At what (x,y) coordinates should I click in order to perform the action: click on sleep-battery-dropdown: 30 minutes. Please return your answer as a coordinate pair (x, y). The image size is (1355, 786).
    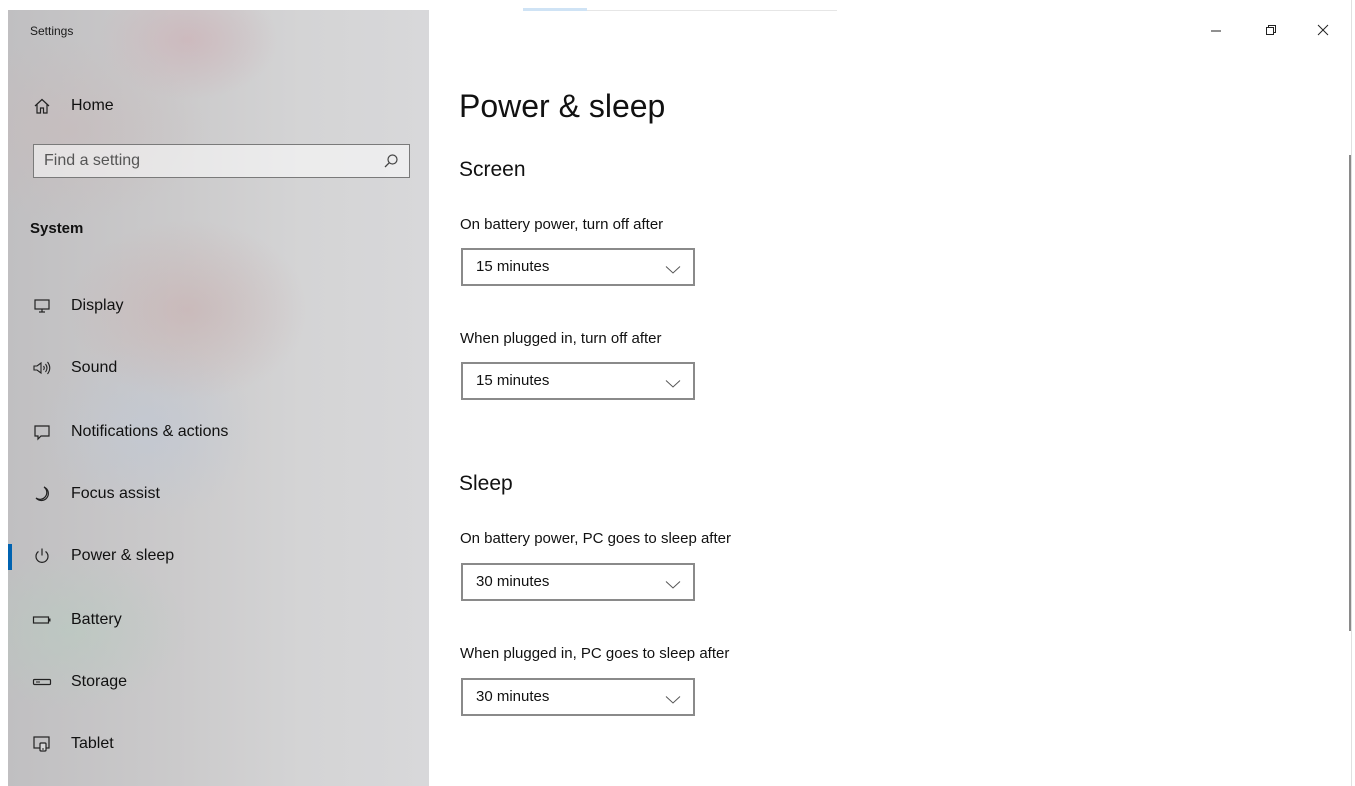
    Looking at the image, I should click on (578, 582).